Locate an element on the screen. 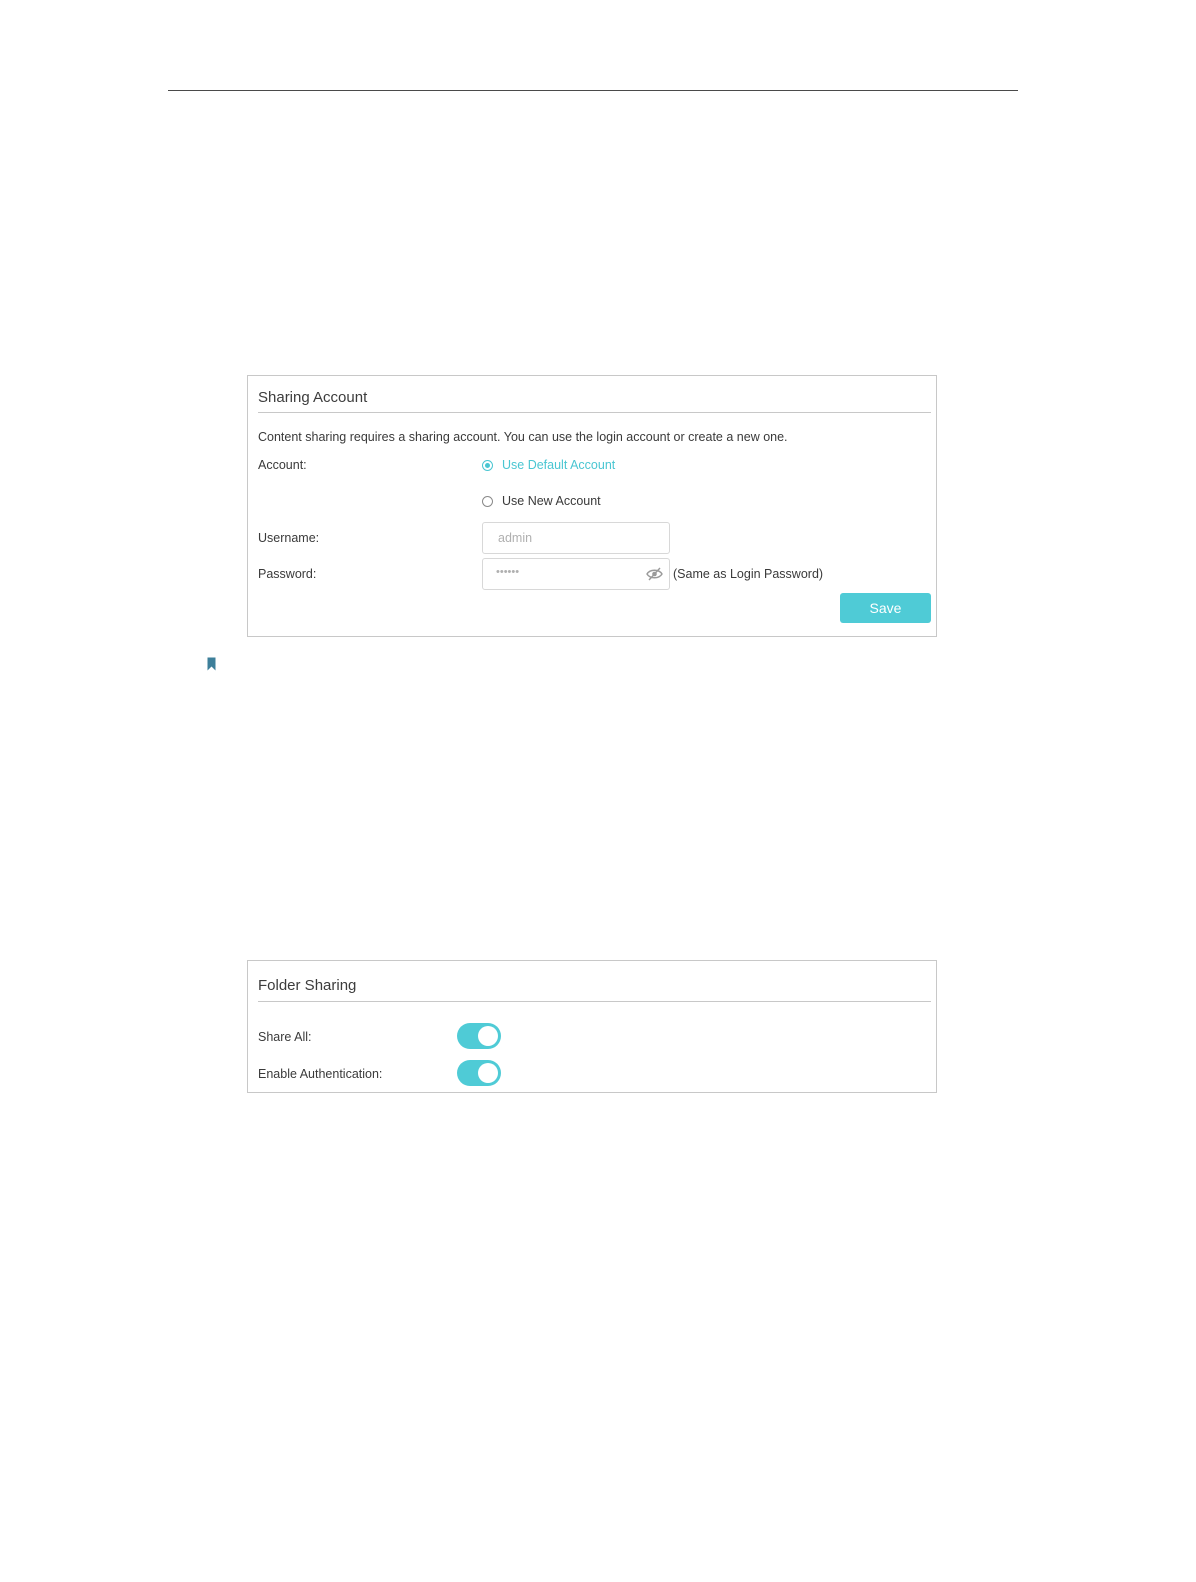 The width and height of the screenshot is (1196, 1582). enable-authentication-toggle is located at coordinates (479, 1073).